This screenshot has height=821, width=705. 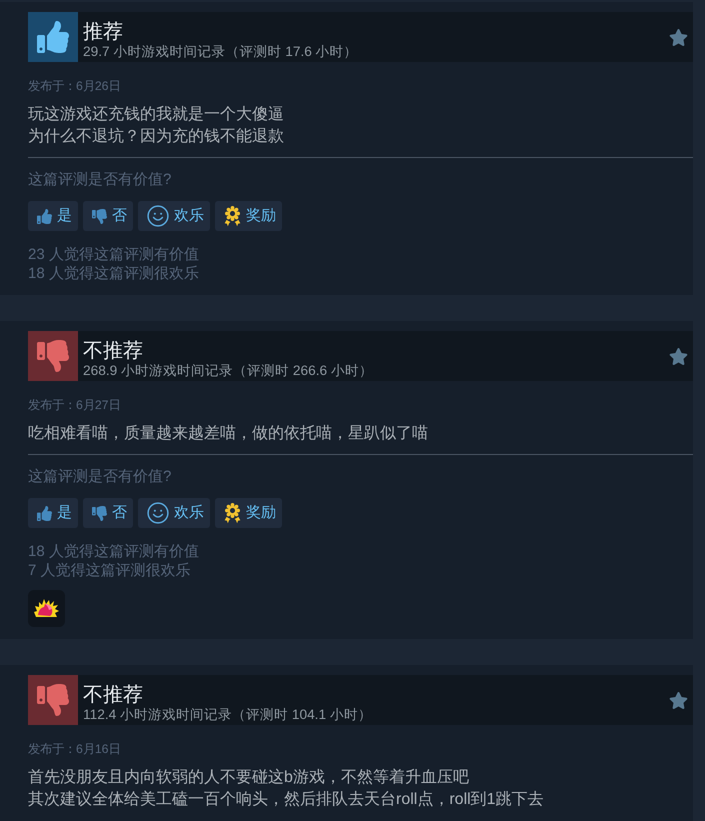 What do you see at coordinates (103, 32) in the screenshot?
I see `verdict-title: 推荐` at bounding box center [103, 32].